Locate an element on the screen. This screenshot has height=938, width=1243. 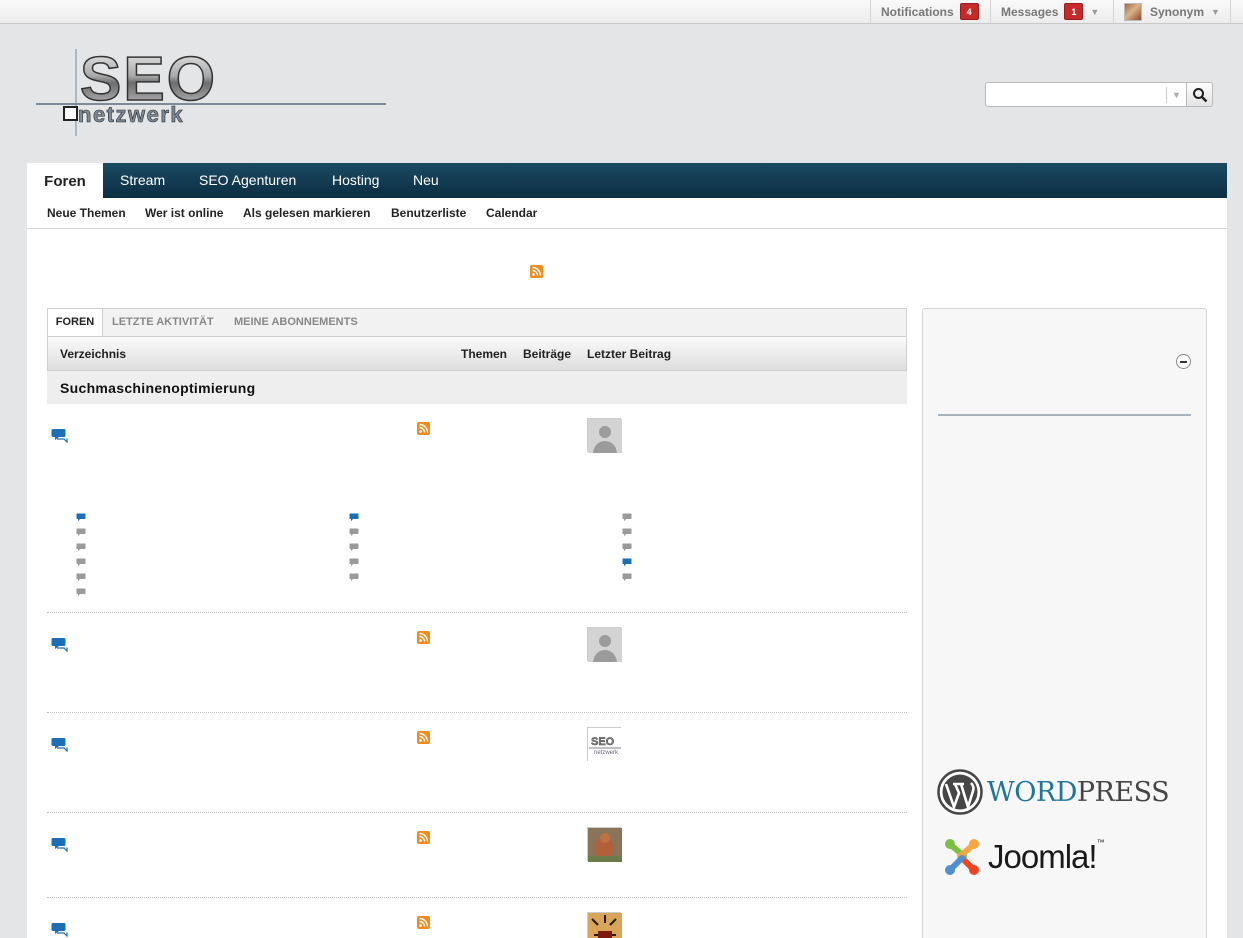
notifications-menu: Notifications 4 is located at coordinates (929, 11).